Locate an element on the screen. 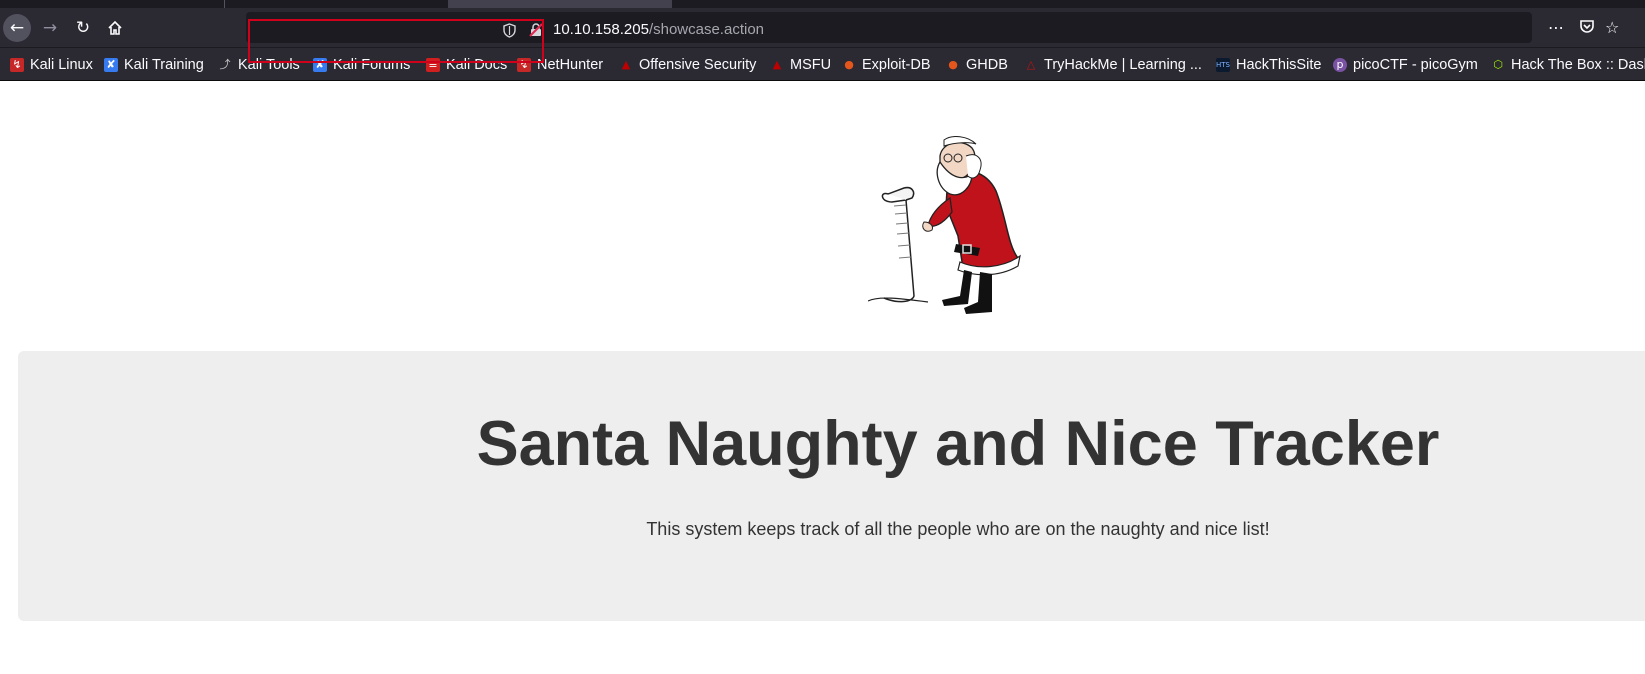 The width and height of the screenshot is (1645, 674). bookmark-msfu: ▲ MSFU is located at coordinates (800, 65).